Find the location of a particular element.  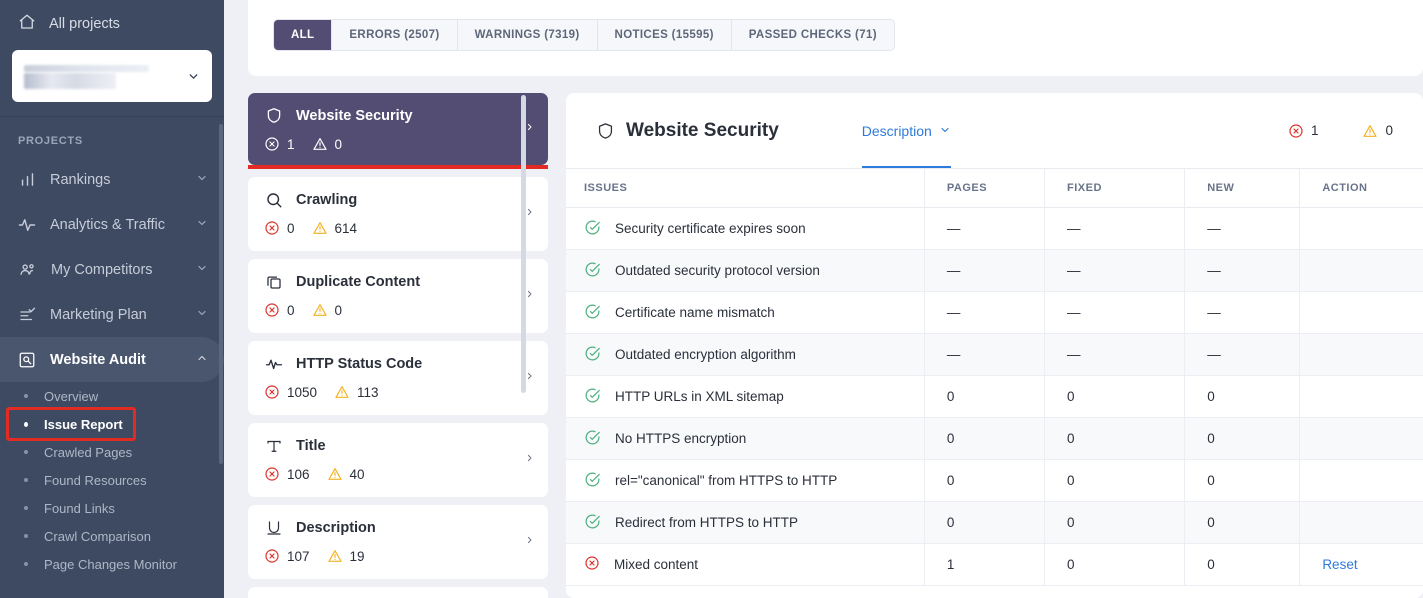

table-row: Security certificate expires soon — — — is located at coordinates (994, 228).